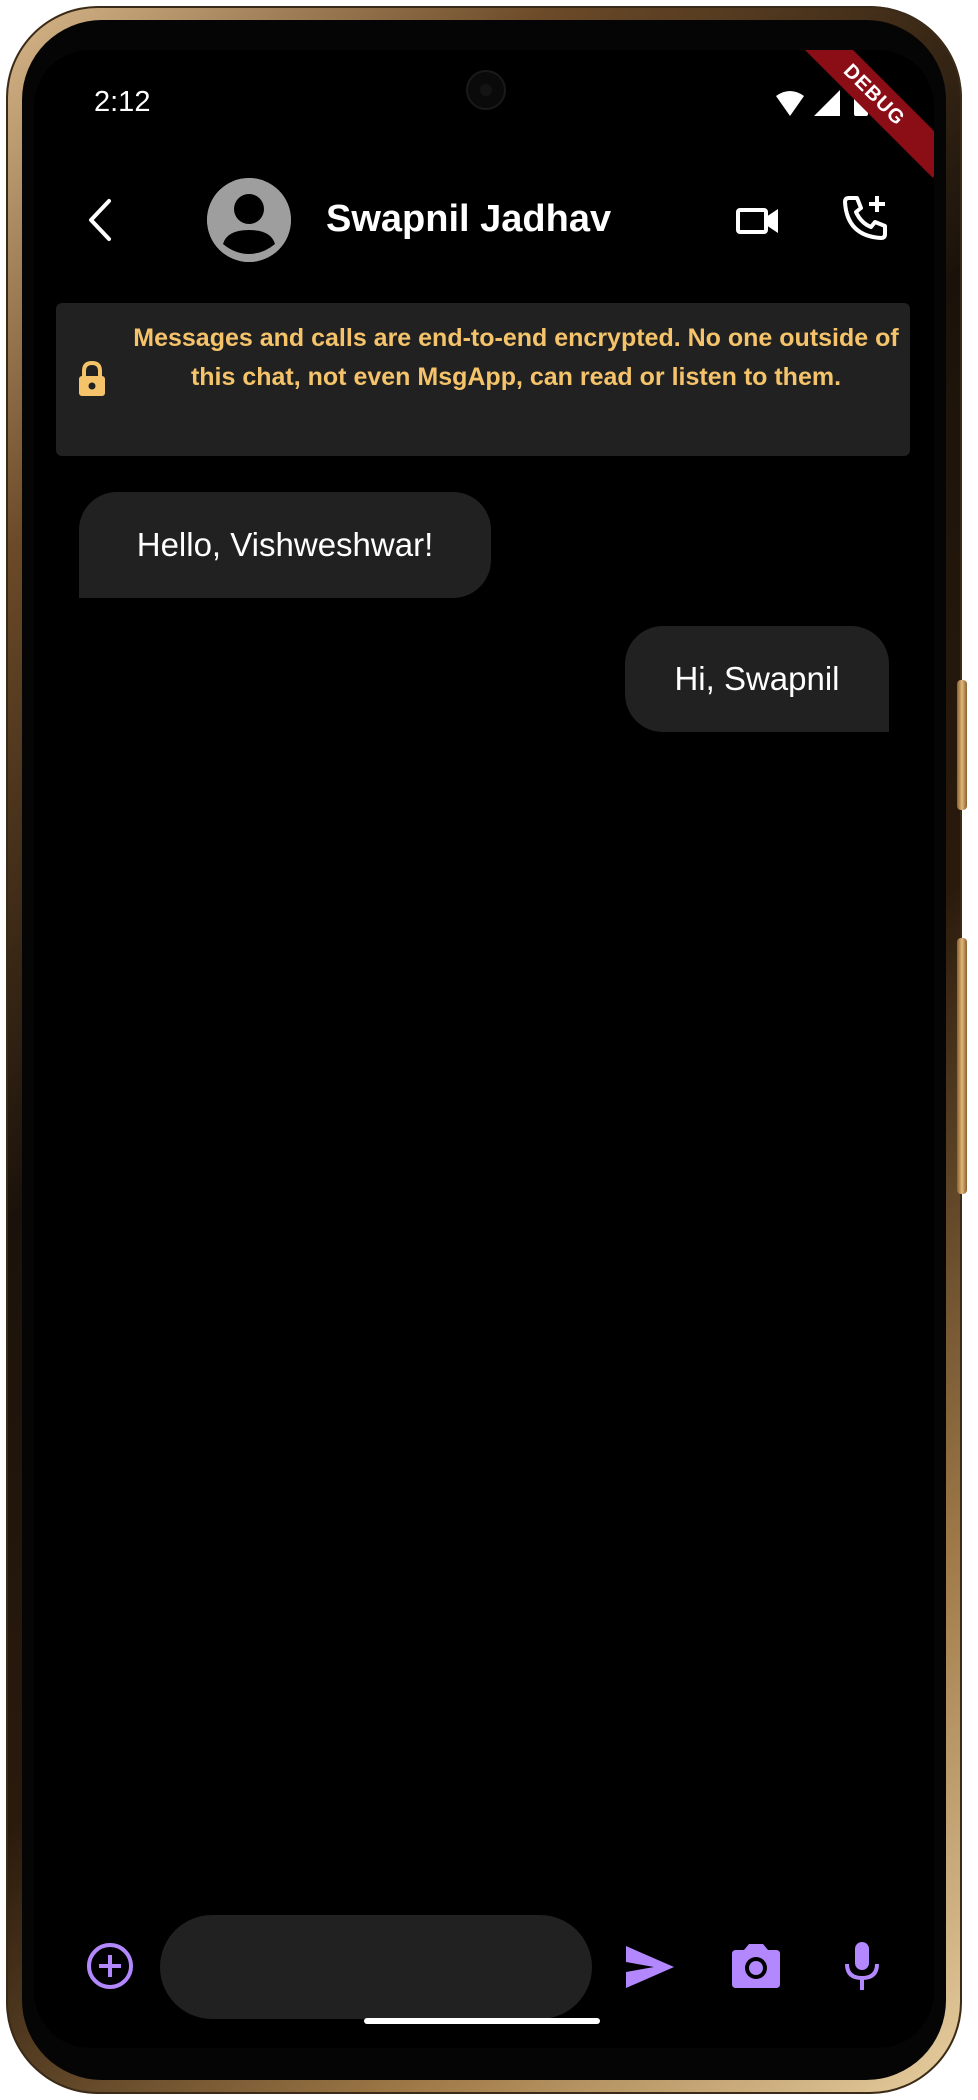 The height and width of the screenshot is (2100, 978). Describe the element at coordinates (92, 379) in the screenshot. I see `lock-icon` at that location.